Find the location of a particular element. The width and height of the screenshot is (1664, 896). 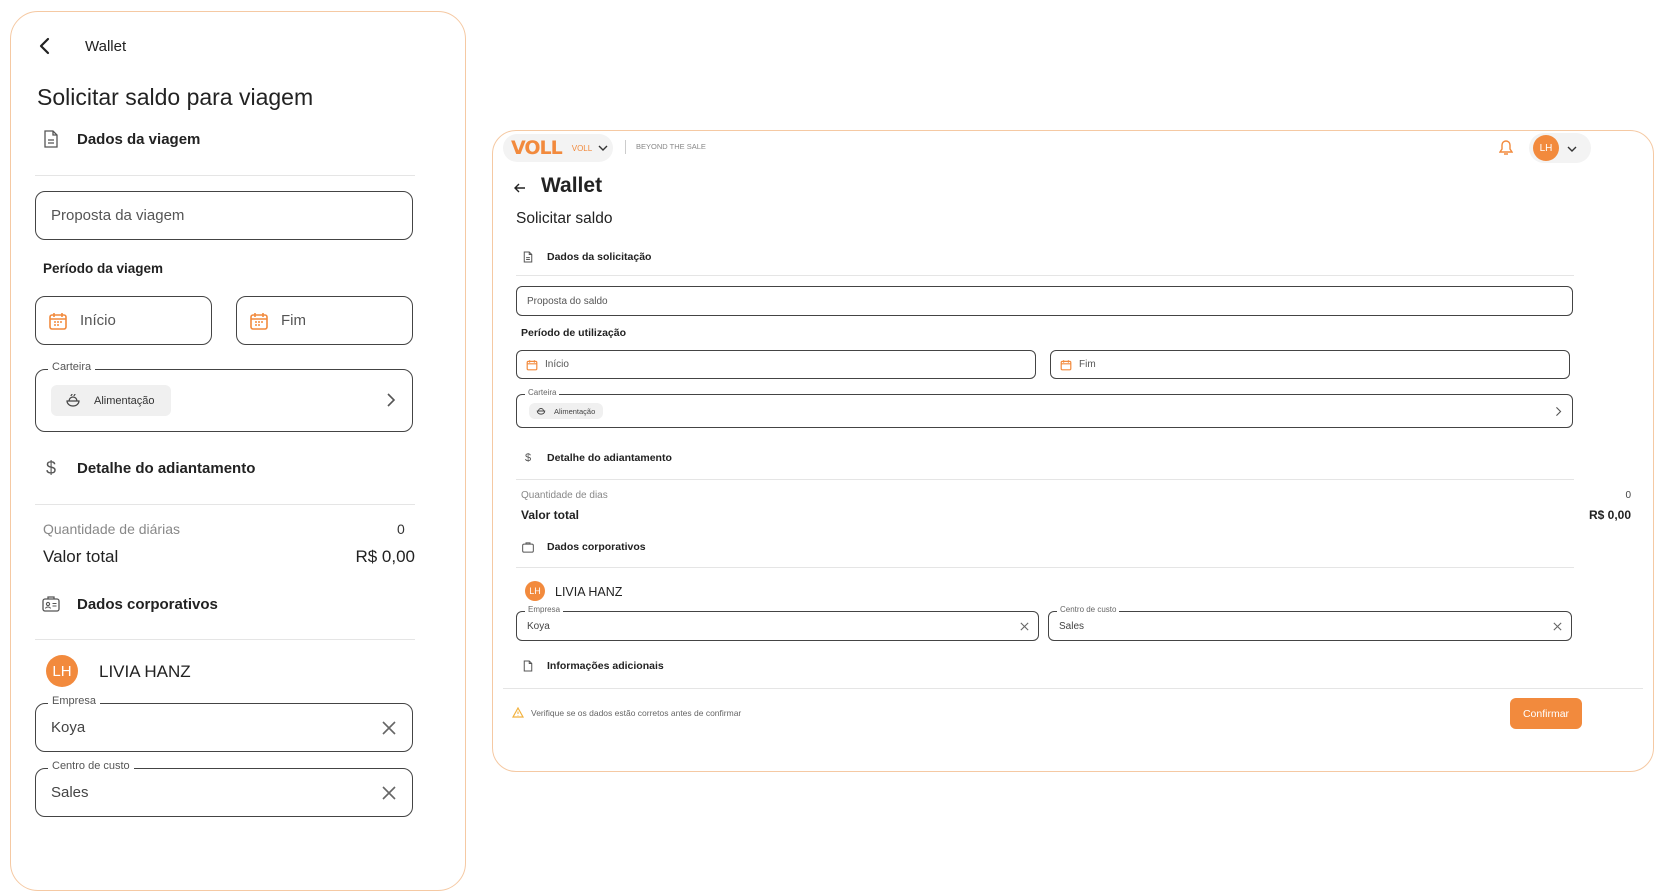

qty-label: Quantidade de diárias is located at coordinates (111, 529).